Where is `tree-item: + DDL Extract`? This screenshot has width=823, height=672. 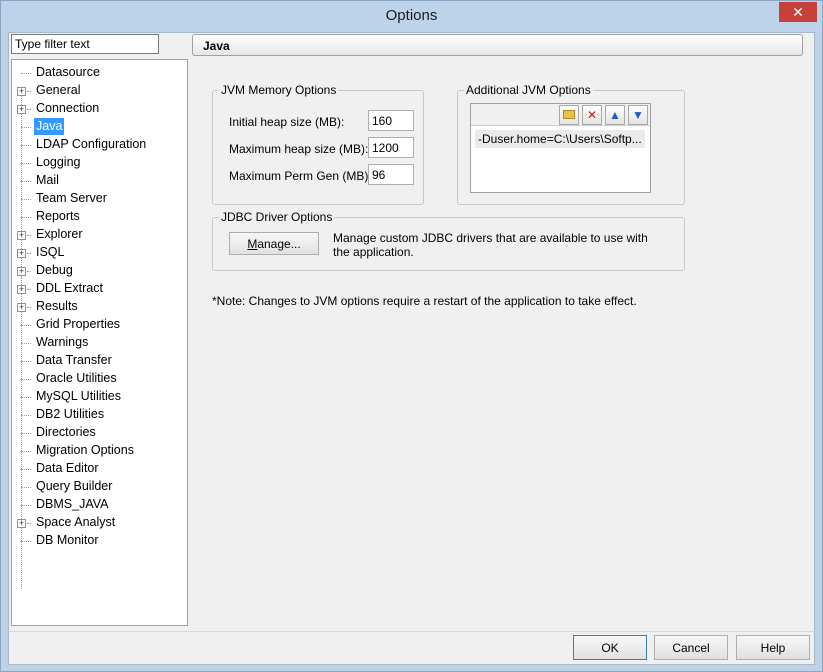 tree-item: + DDL Extract is located at coordinates (99, 289).